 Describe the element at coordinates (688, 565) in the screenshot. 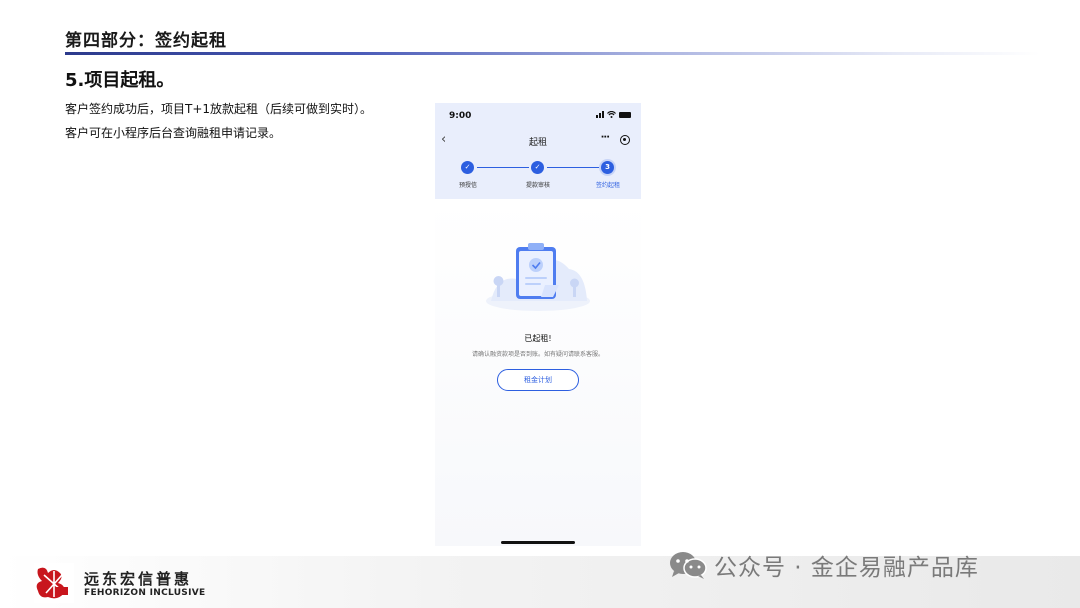

I see `wechat-icon` at that location.